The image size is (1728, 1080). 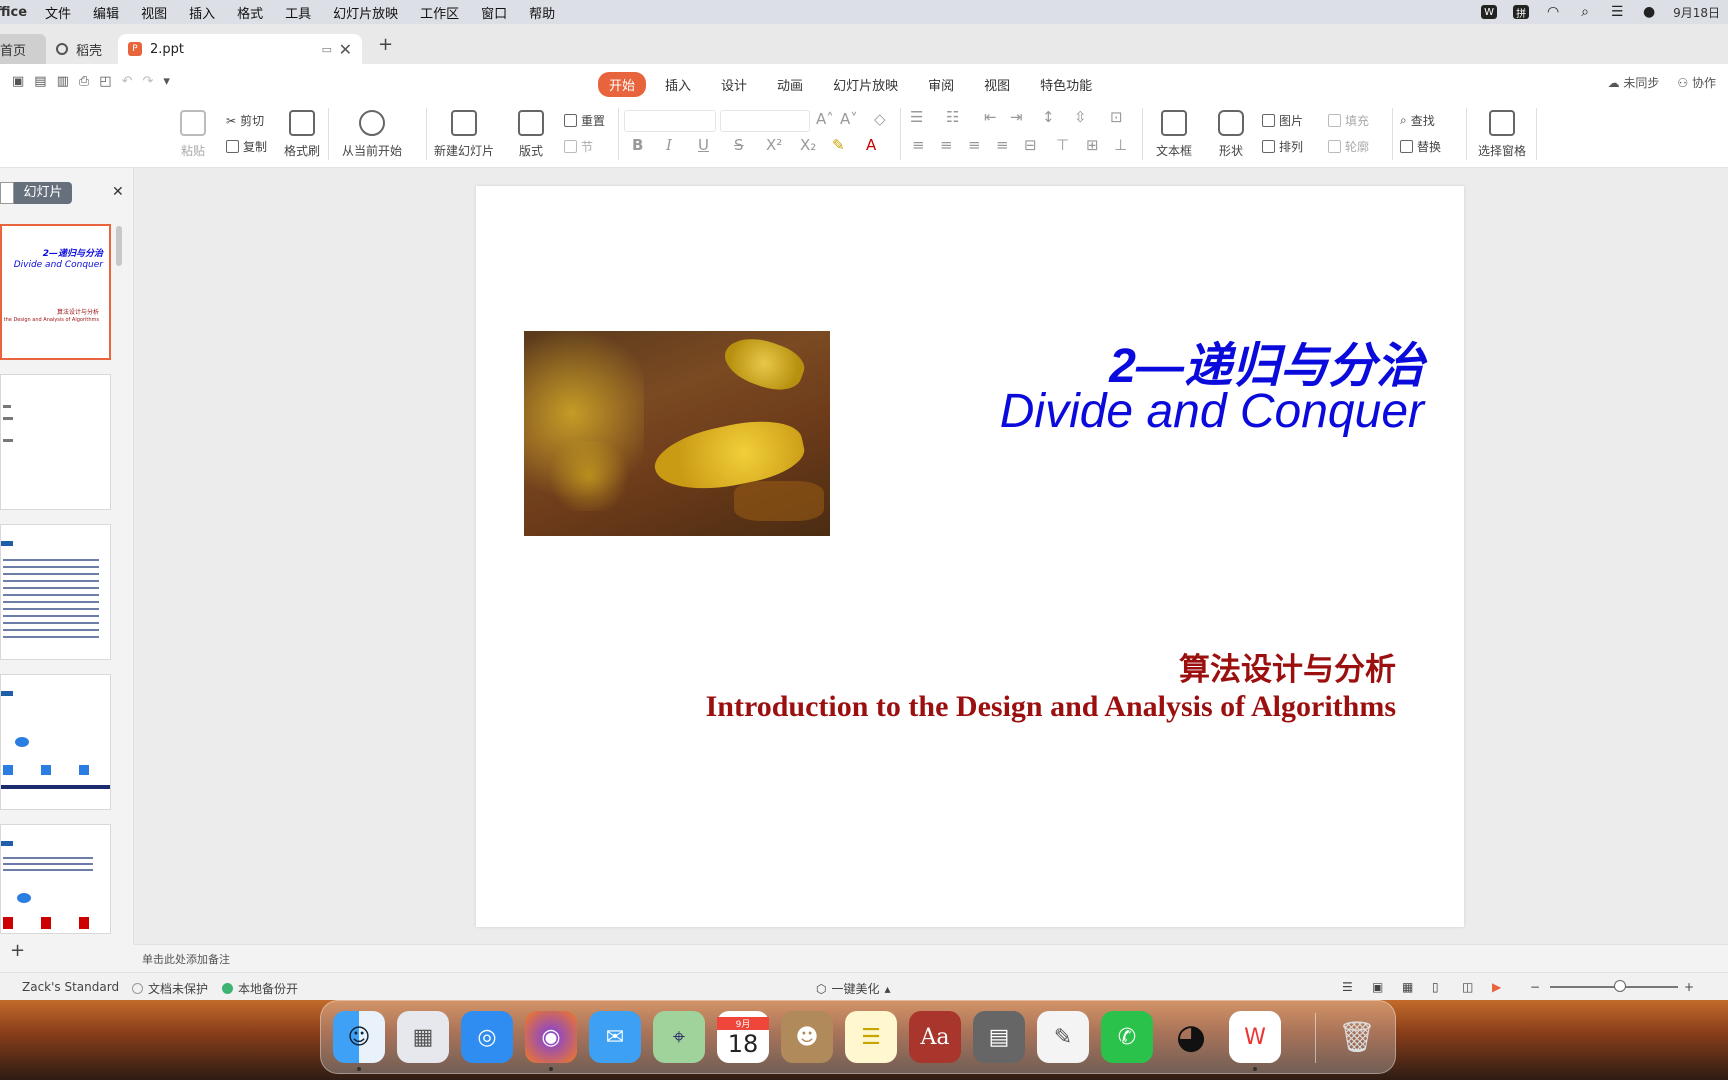 I want to click on control-center-icon: ☰, so click(x=1617, y=12).